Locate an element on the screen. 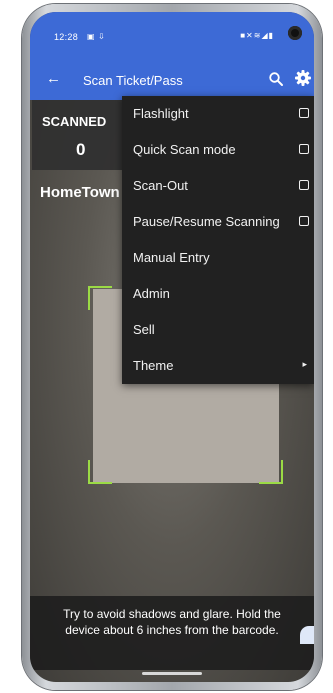 The image size is (333, 693). flashlight-checkbox is located at coordinates (304, 113).